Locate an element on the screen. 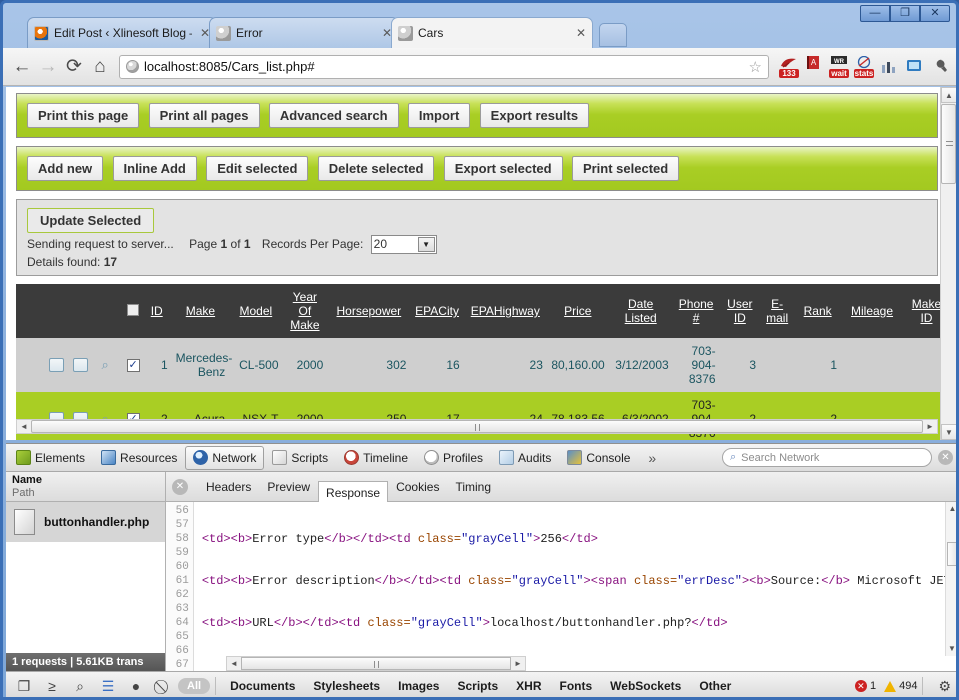  export-selected-button: Export selected is located at coordinates (503, 168).